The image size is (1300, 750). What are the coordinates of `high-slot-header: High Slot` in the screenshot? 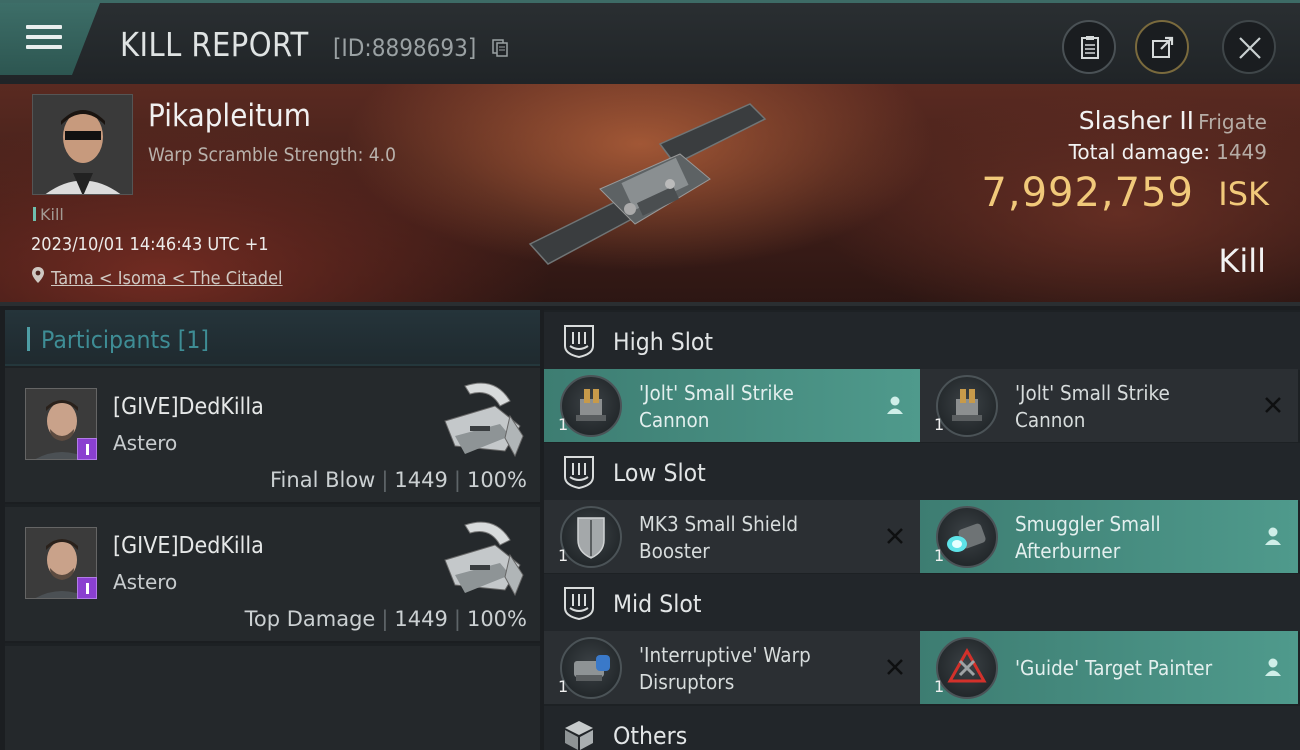 It's located at (922, 341).